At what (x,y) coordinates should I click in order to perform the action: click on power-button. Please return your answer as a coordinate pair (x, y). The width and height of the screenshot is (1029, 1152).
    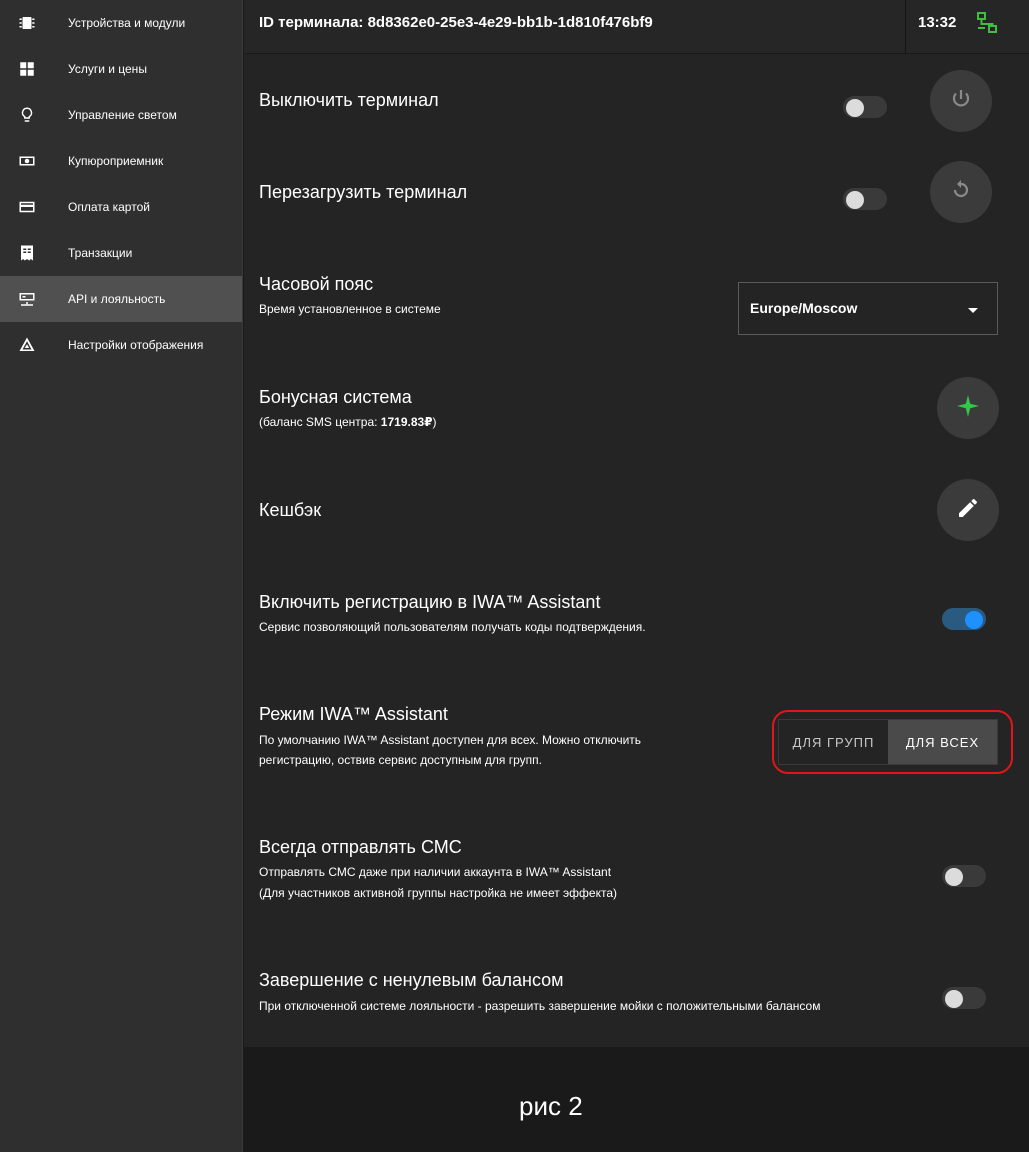
    Looking at the image, I should click on (961, 101).